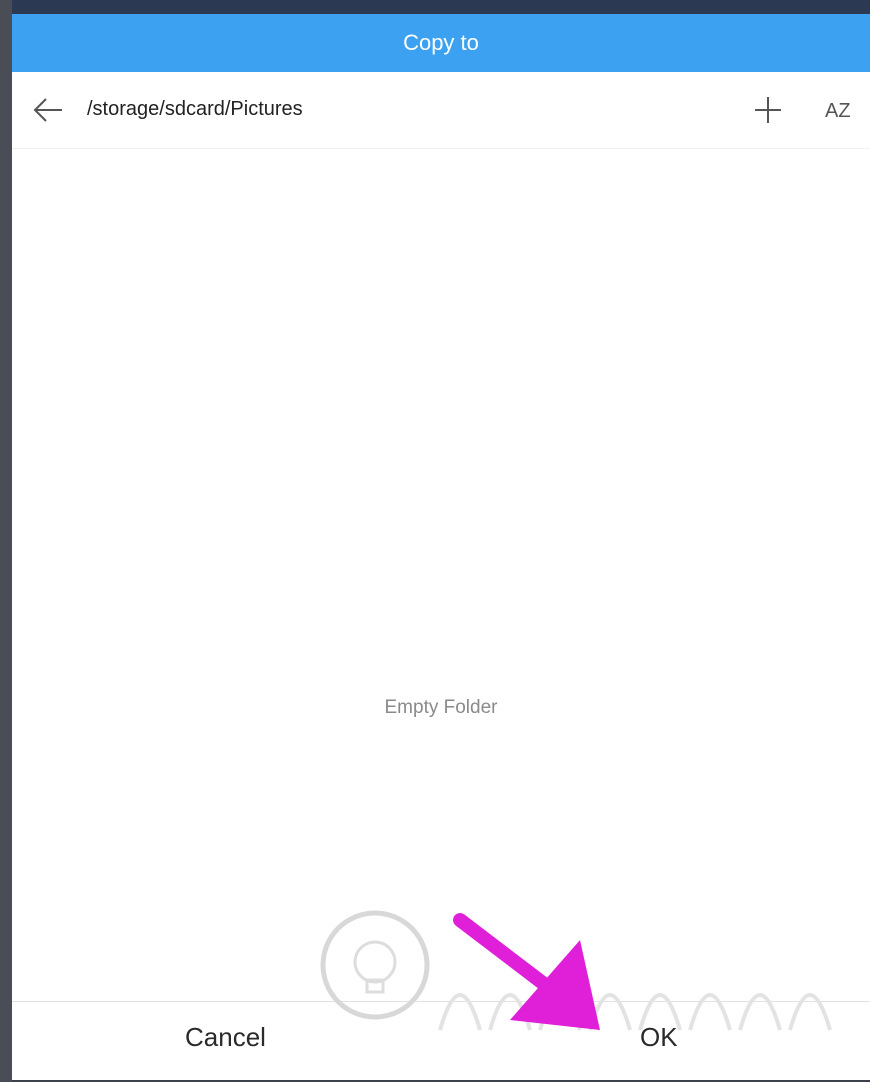  I want to click on current-path: /storage/sdcard/Pictures, so click(195, 109).